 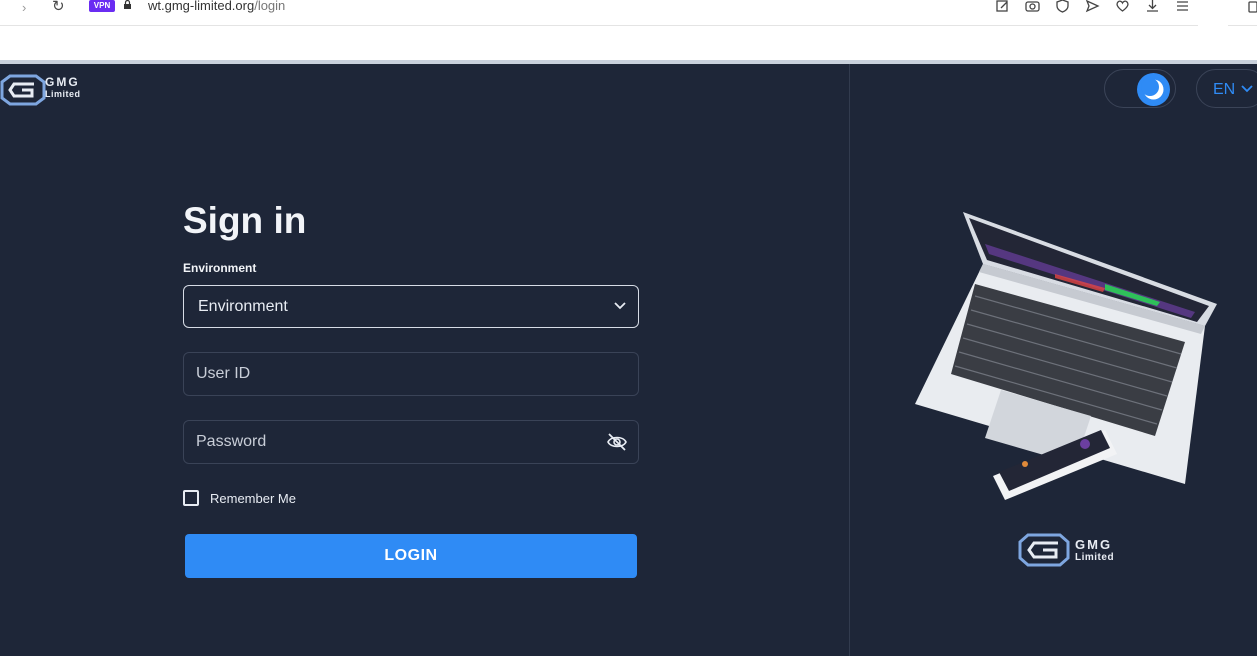 I want to click on toolbar-separator, so click(x=1213, y=13).